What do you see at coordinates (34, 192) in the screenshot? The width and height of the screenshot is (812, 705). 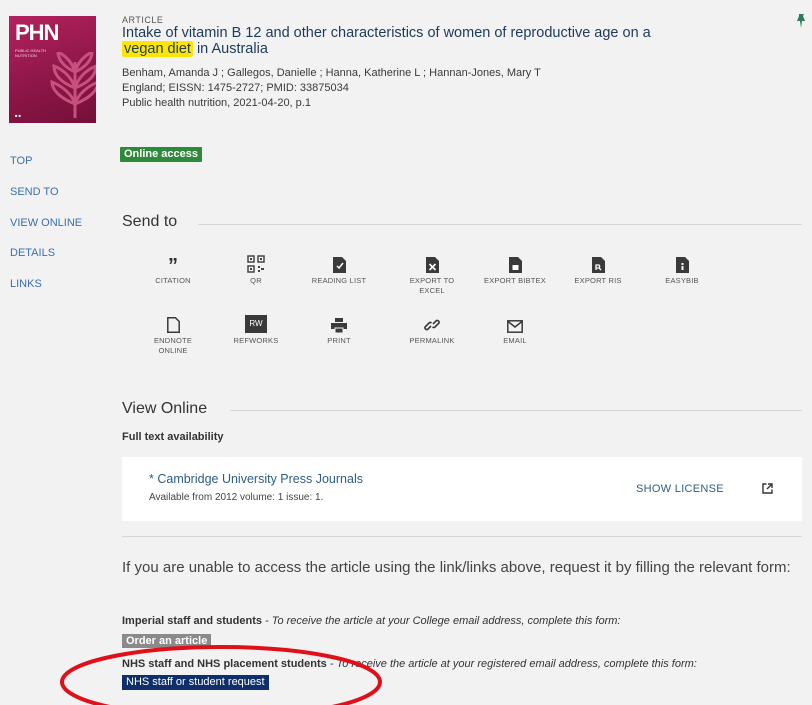 I see `nav-send-to: SEND TO` at bounding box center [34, 192].